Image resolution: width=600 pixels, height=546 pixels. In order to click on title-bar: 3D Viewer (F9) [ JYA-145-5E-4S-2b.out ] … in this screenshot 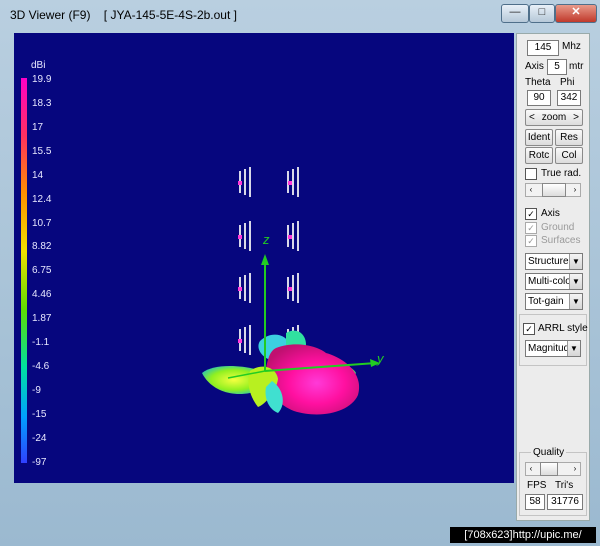, I will do `click(300, 14)`.